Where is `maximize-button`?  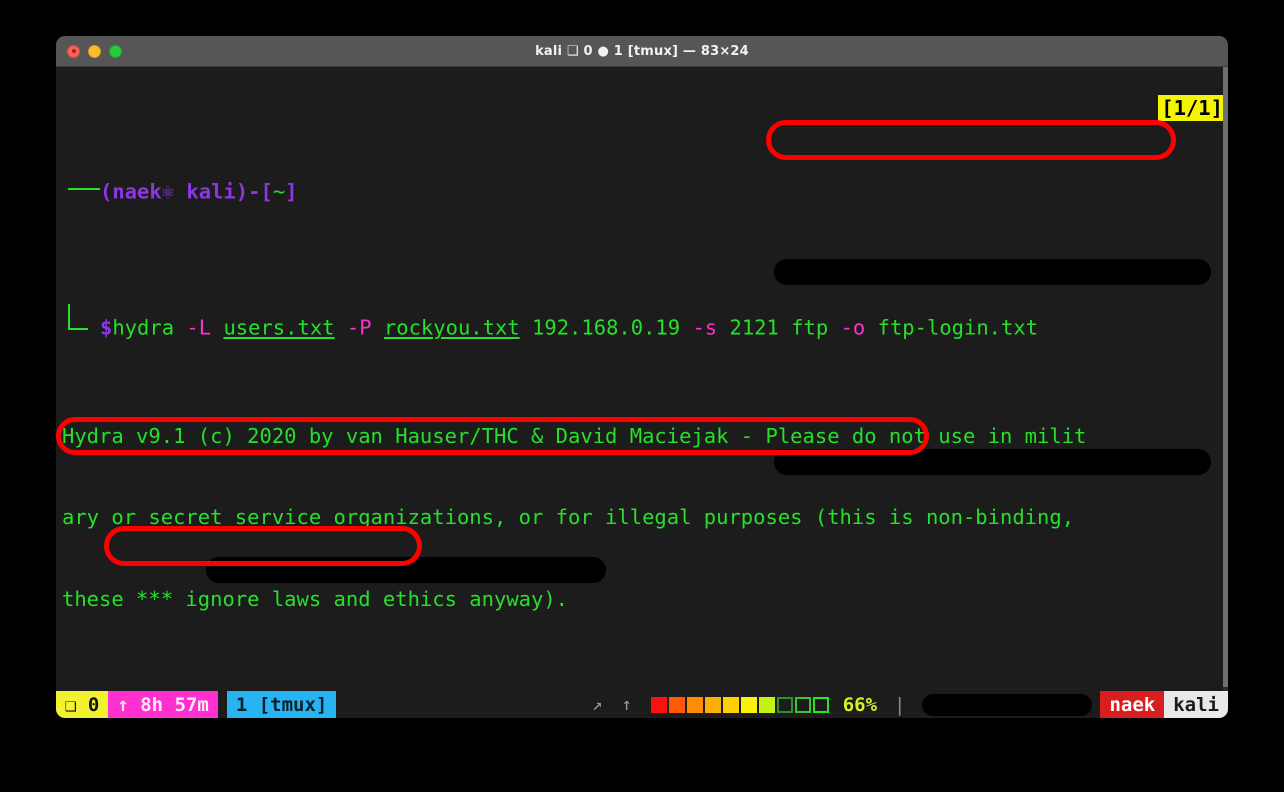 maximize-button is located at coordinates (115, 51).